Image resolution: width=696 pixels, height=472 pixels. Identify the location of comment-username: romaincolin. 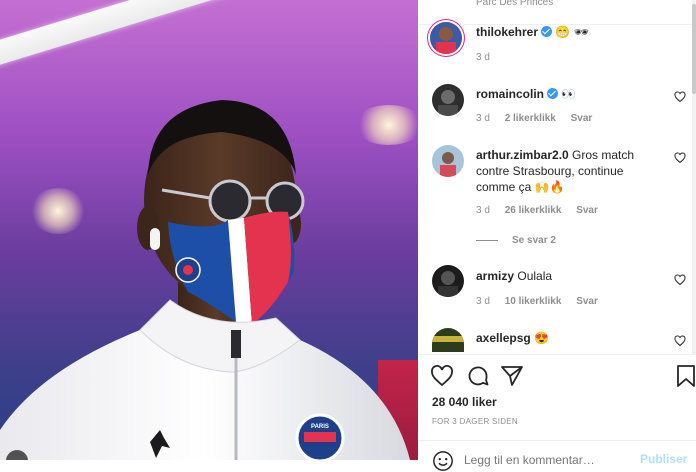
(510, 94).